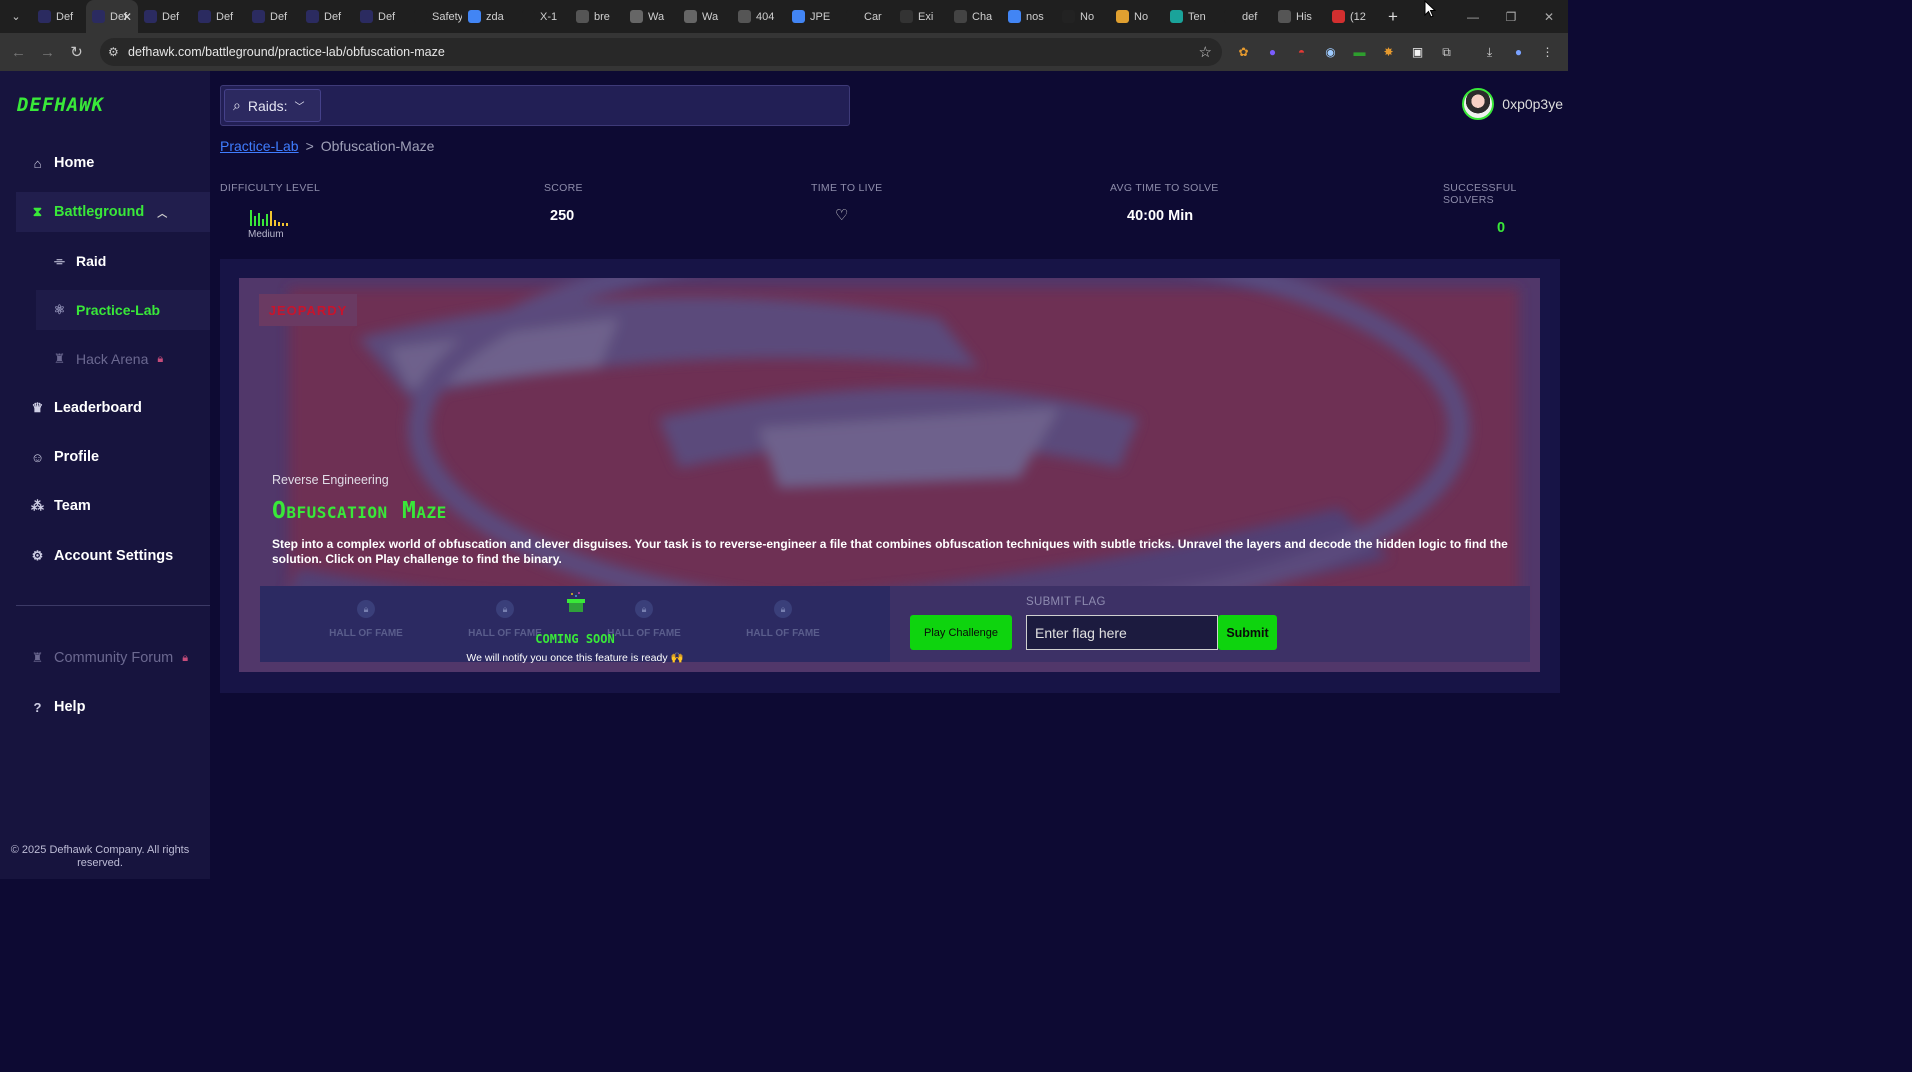 The height and width of the screenshot is (1072, 1912). I want to click on pen-icon, so click(1122, 16).